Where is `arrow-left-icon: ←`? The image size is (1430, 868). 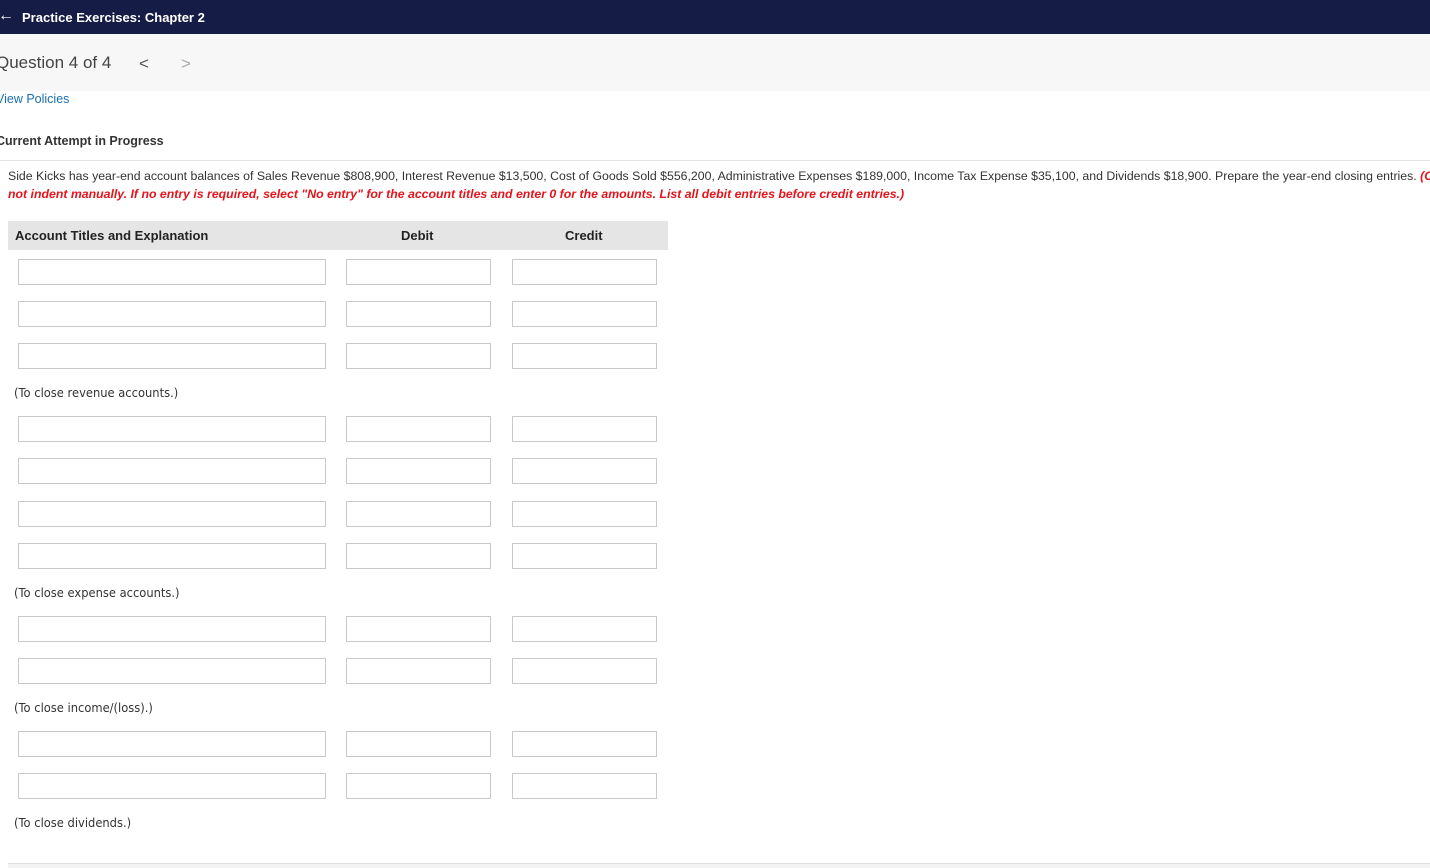 arrow-left-icon: ← is located at coordinates (7, 16).